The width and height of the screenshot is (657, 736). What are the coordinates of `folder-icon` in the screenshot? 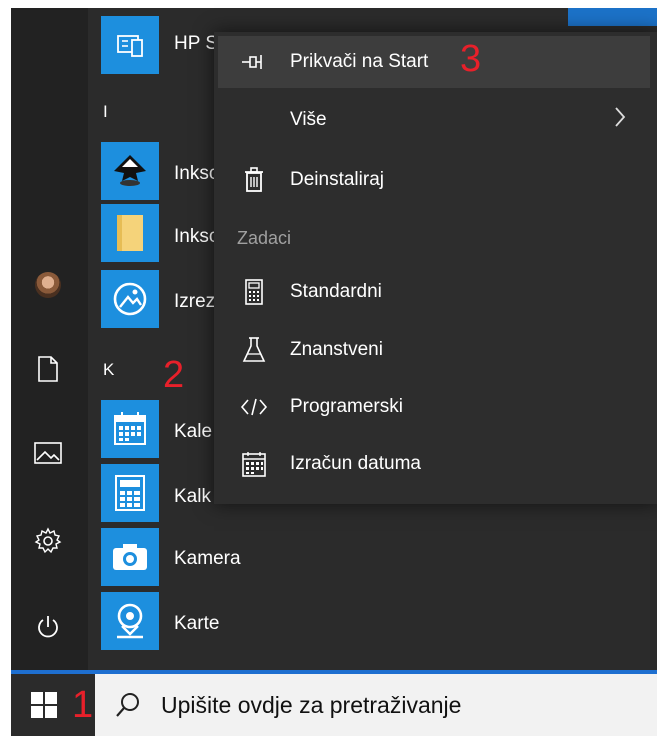 It's located at (130, 233).